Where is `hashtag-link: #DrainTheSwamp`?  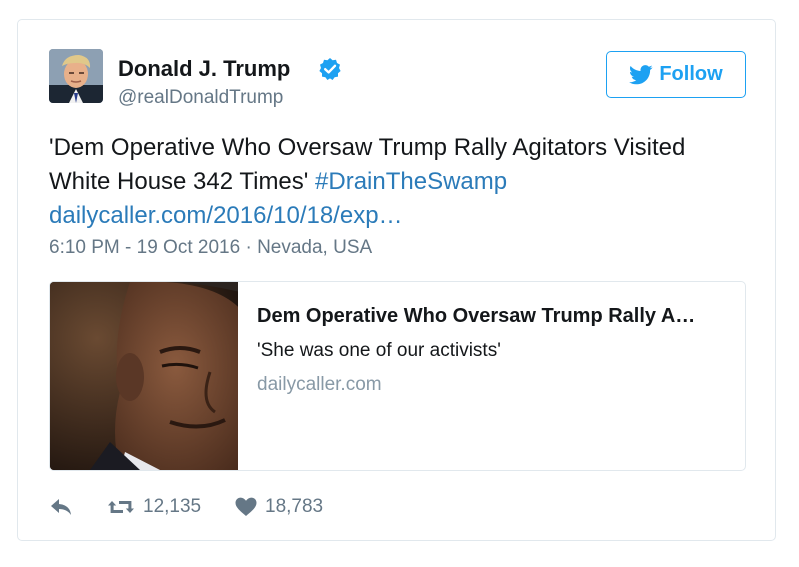 hashtag-link: #DrainTheSwamp is located at coordinates (411, 181).